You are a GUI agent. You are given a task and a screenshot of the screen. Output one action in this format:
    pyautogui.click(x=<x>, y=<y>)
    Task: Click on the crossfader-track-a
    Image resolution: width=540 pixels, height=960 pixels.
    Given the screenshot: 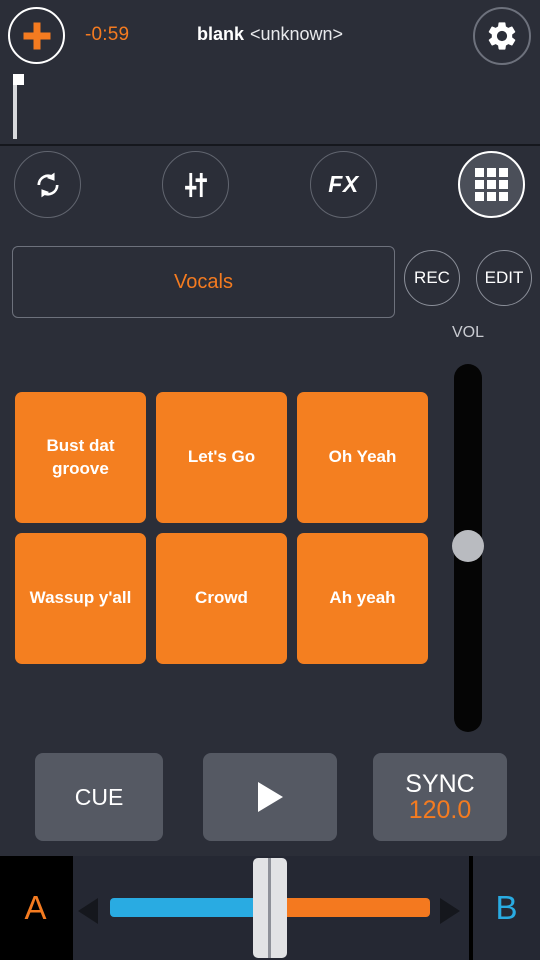 What is the action you would take?
    pyautogui.click(x=190, y=907)
    